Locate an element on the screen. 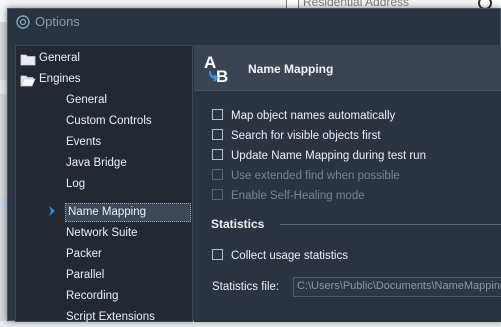  svg-text: B is located at coordinates (222, 76).